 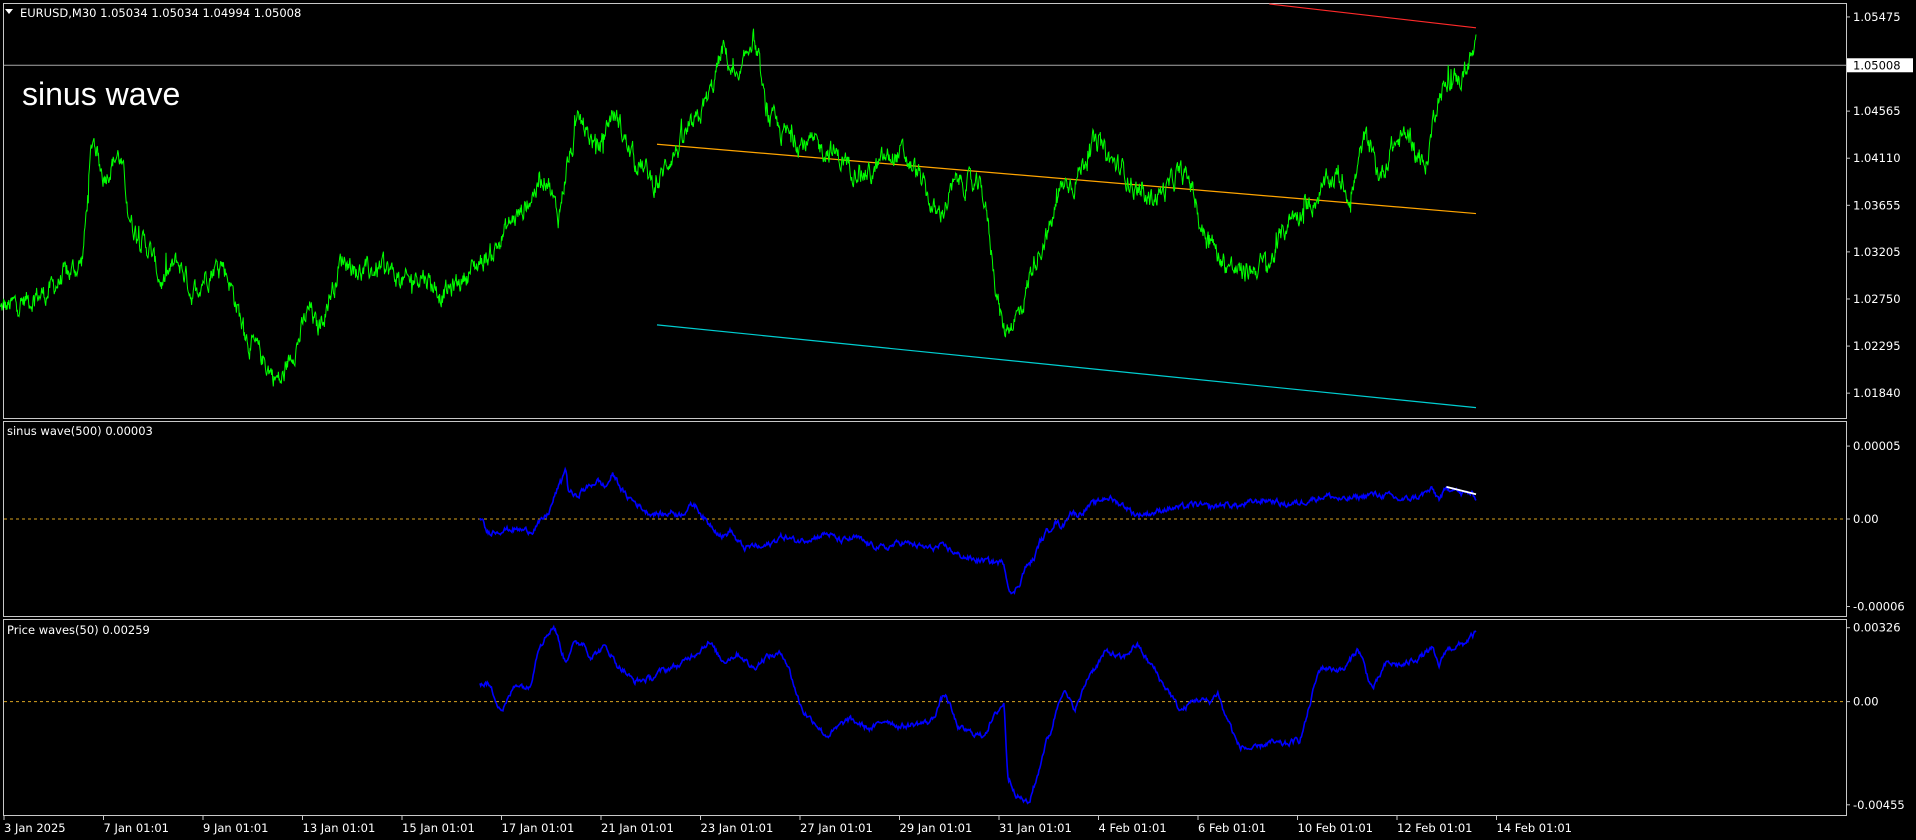 I want to click on x-tick-label: 7 Jan 01:01, so click(x=137, y=828).